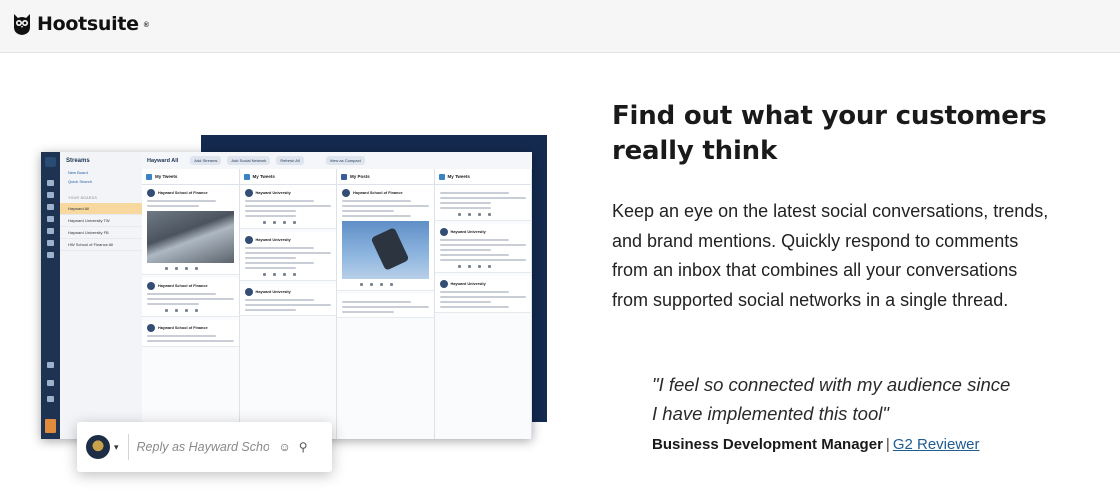  I want to click on reply-box: ▾ ☺ ⚲, so click(204, 447).